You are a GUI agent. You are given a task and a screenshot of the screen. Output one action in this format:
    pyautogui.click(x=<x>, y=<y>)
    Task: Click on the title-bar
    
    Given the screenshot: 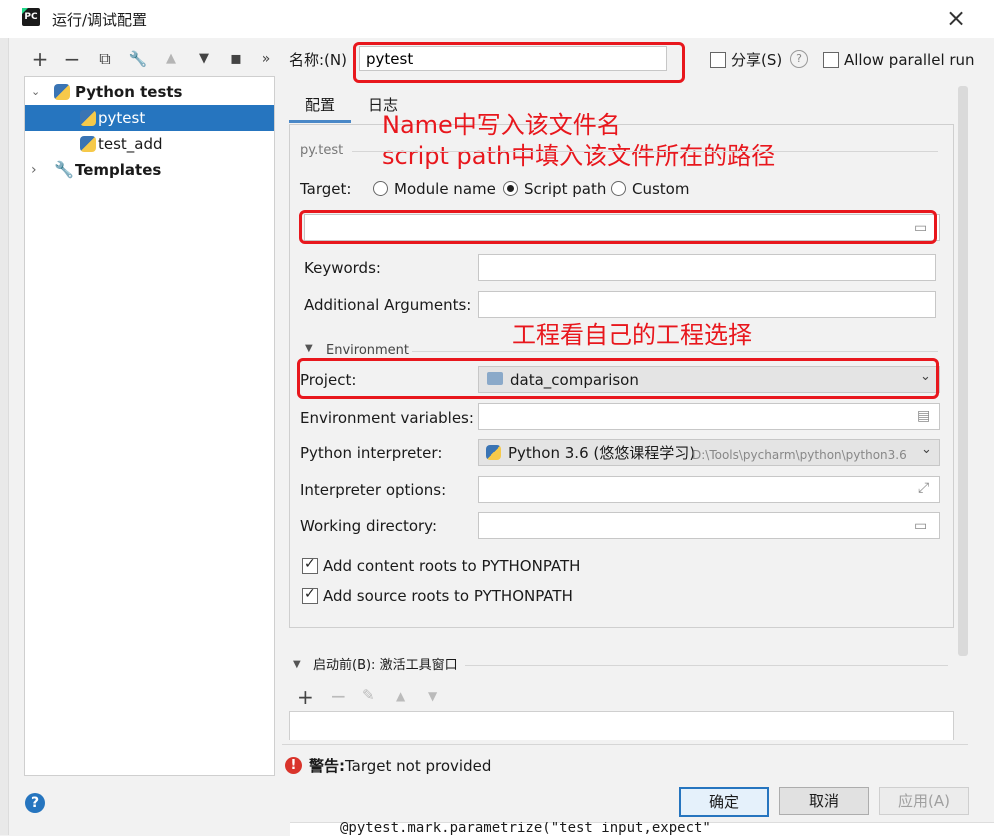 What is the action you would take?
    pyautogui.click(x=497, y=19)
    